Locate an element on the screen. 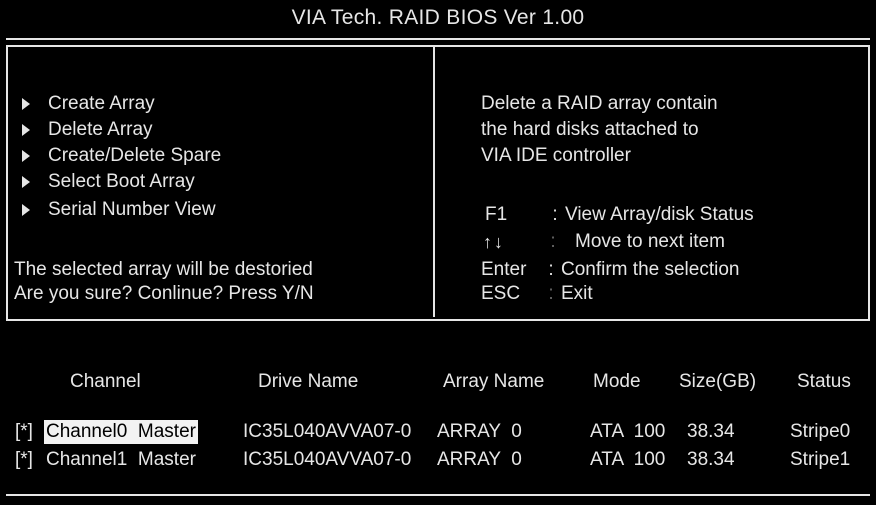 The width and height of the screenshot is (876, 505). column-header-mode: Mode is located at coordinates (617, 381).